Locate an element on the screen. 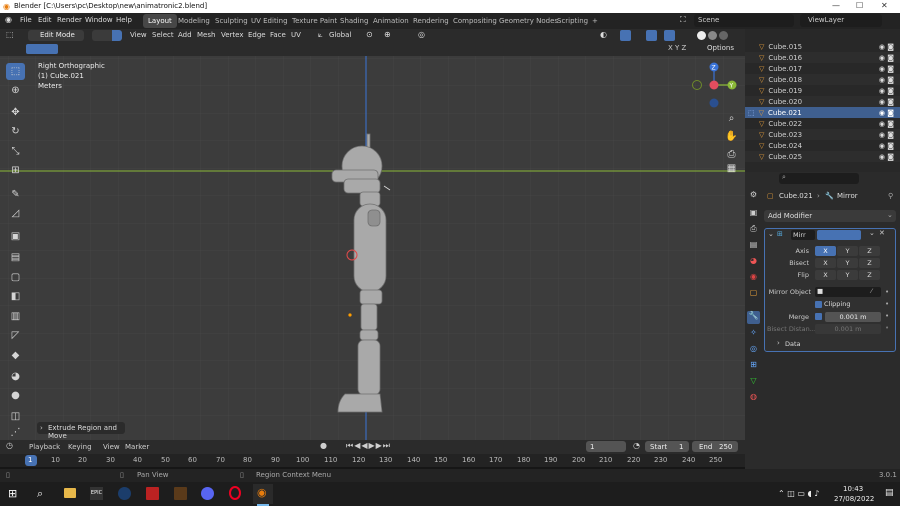 The width and height of the screenshot is (900, 506). system-tray-icons: ⌃ ◫ ▭ ◖ ♪ is located at coordinates (798, 493).